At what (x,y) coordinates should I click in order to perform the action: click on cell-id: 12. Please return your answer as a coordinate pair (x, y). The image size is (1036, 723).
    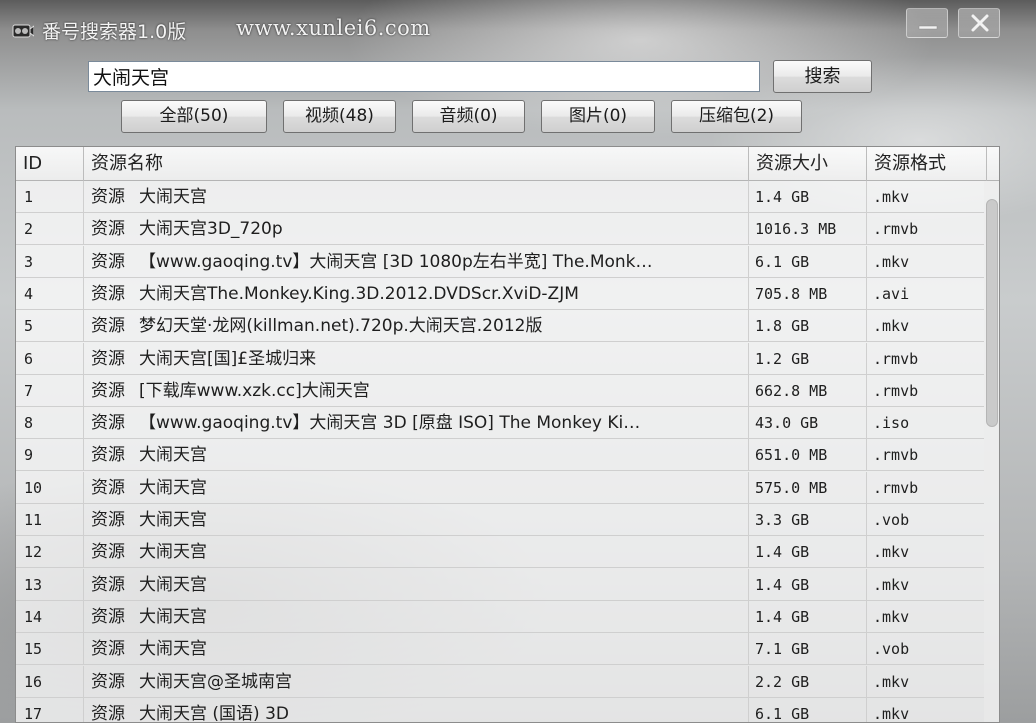
    Looking at the image, I should click on (50, 552).